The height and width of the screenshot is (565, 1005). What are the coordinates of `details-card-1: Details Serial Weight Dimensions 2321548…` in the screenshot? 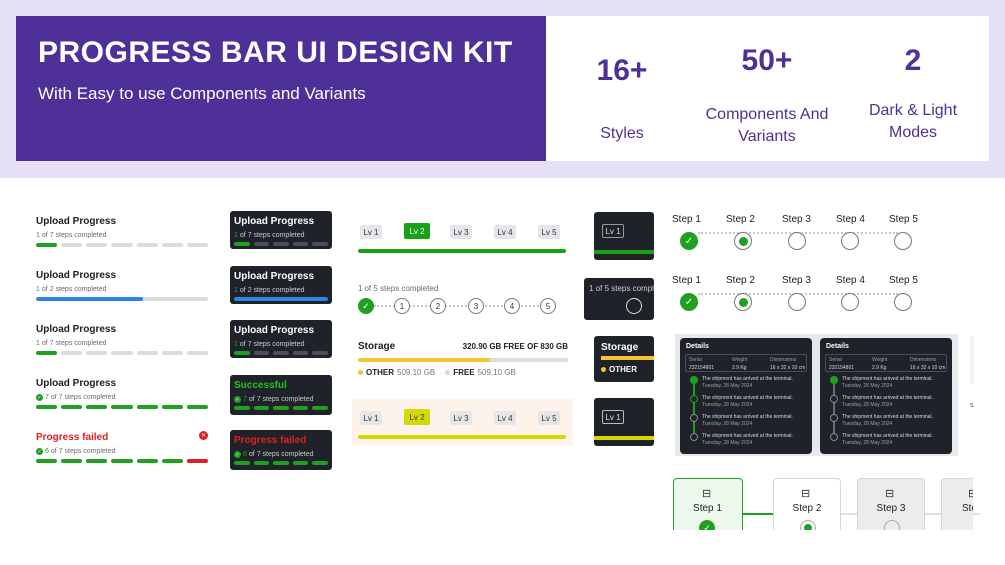 It's located at (746, 396).